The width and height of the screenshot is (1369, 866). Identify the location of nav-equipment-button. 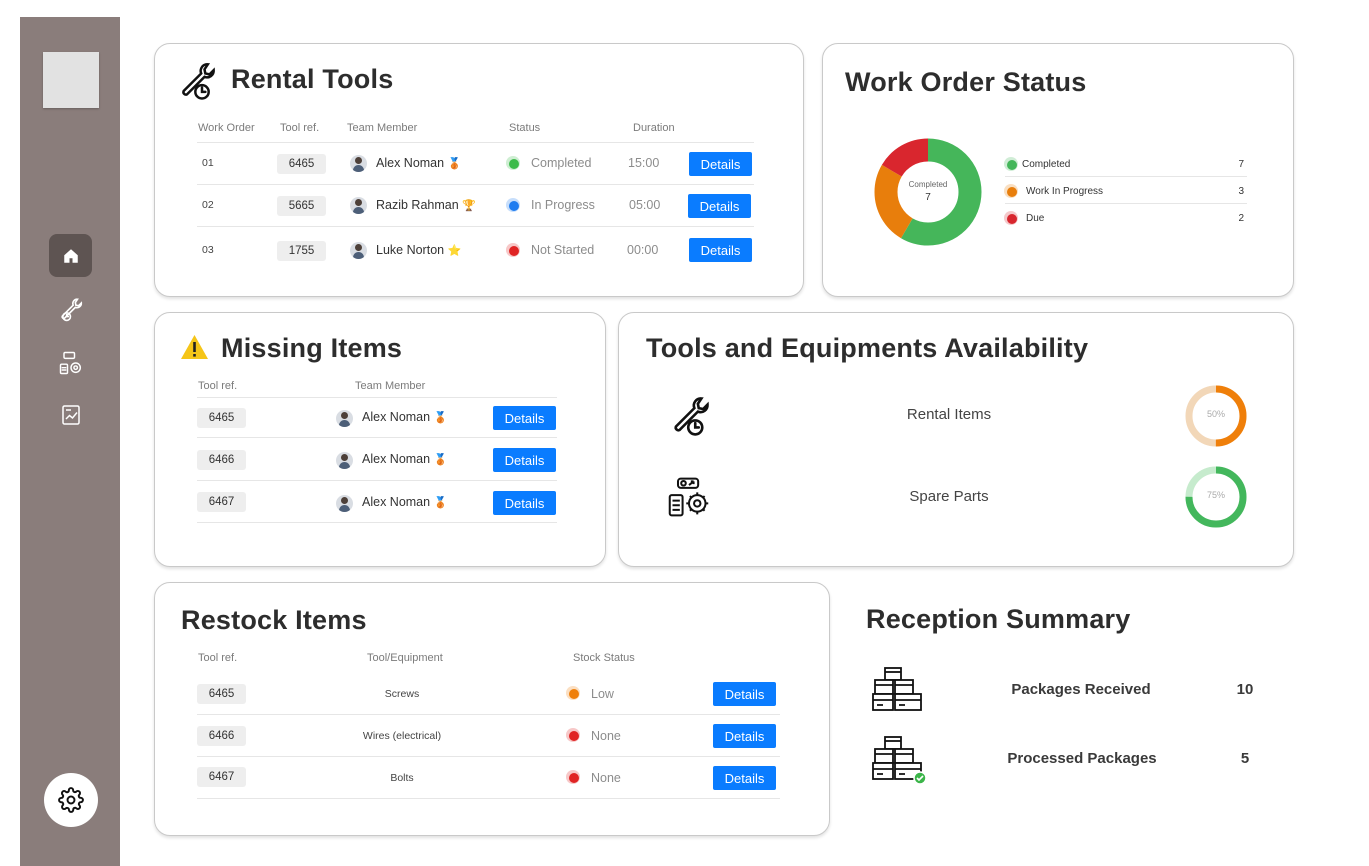
(70, 362).